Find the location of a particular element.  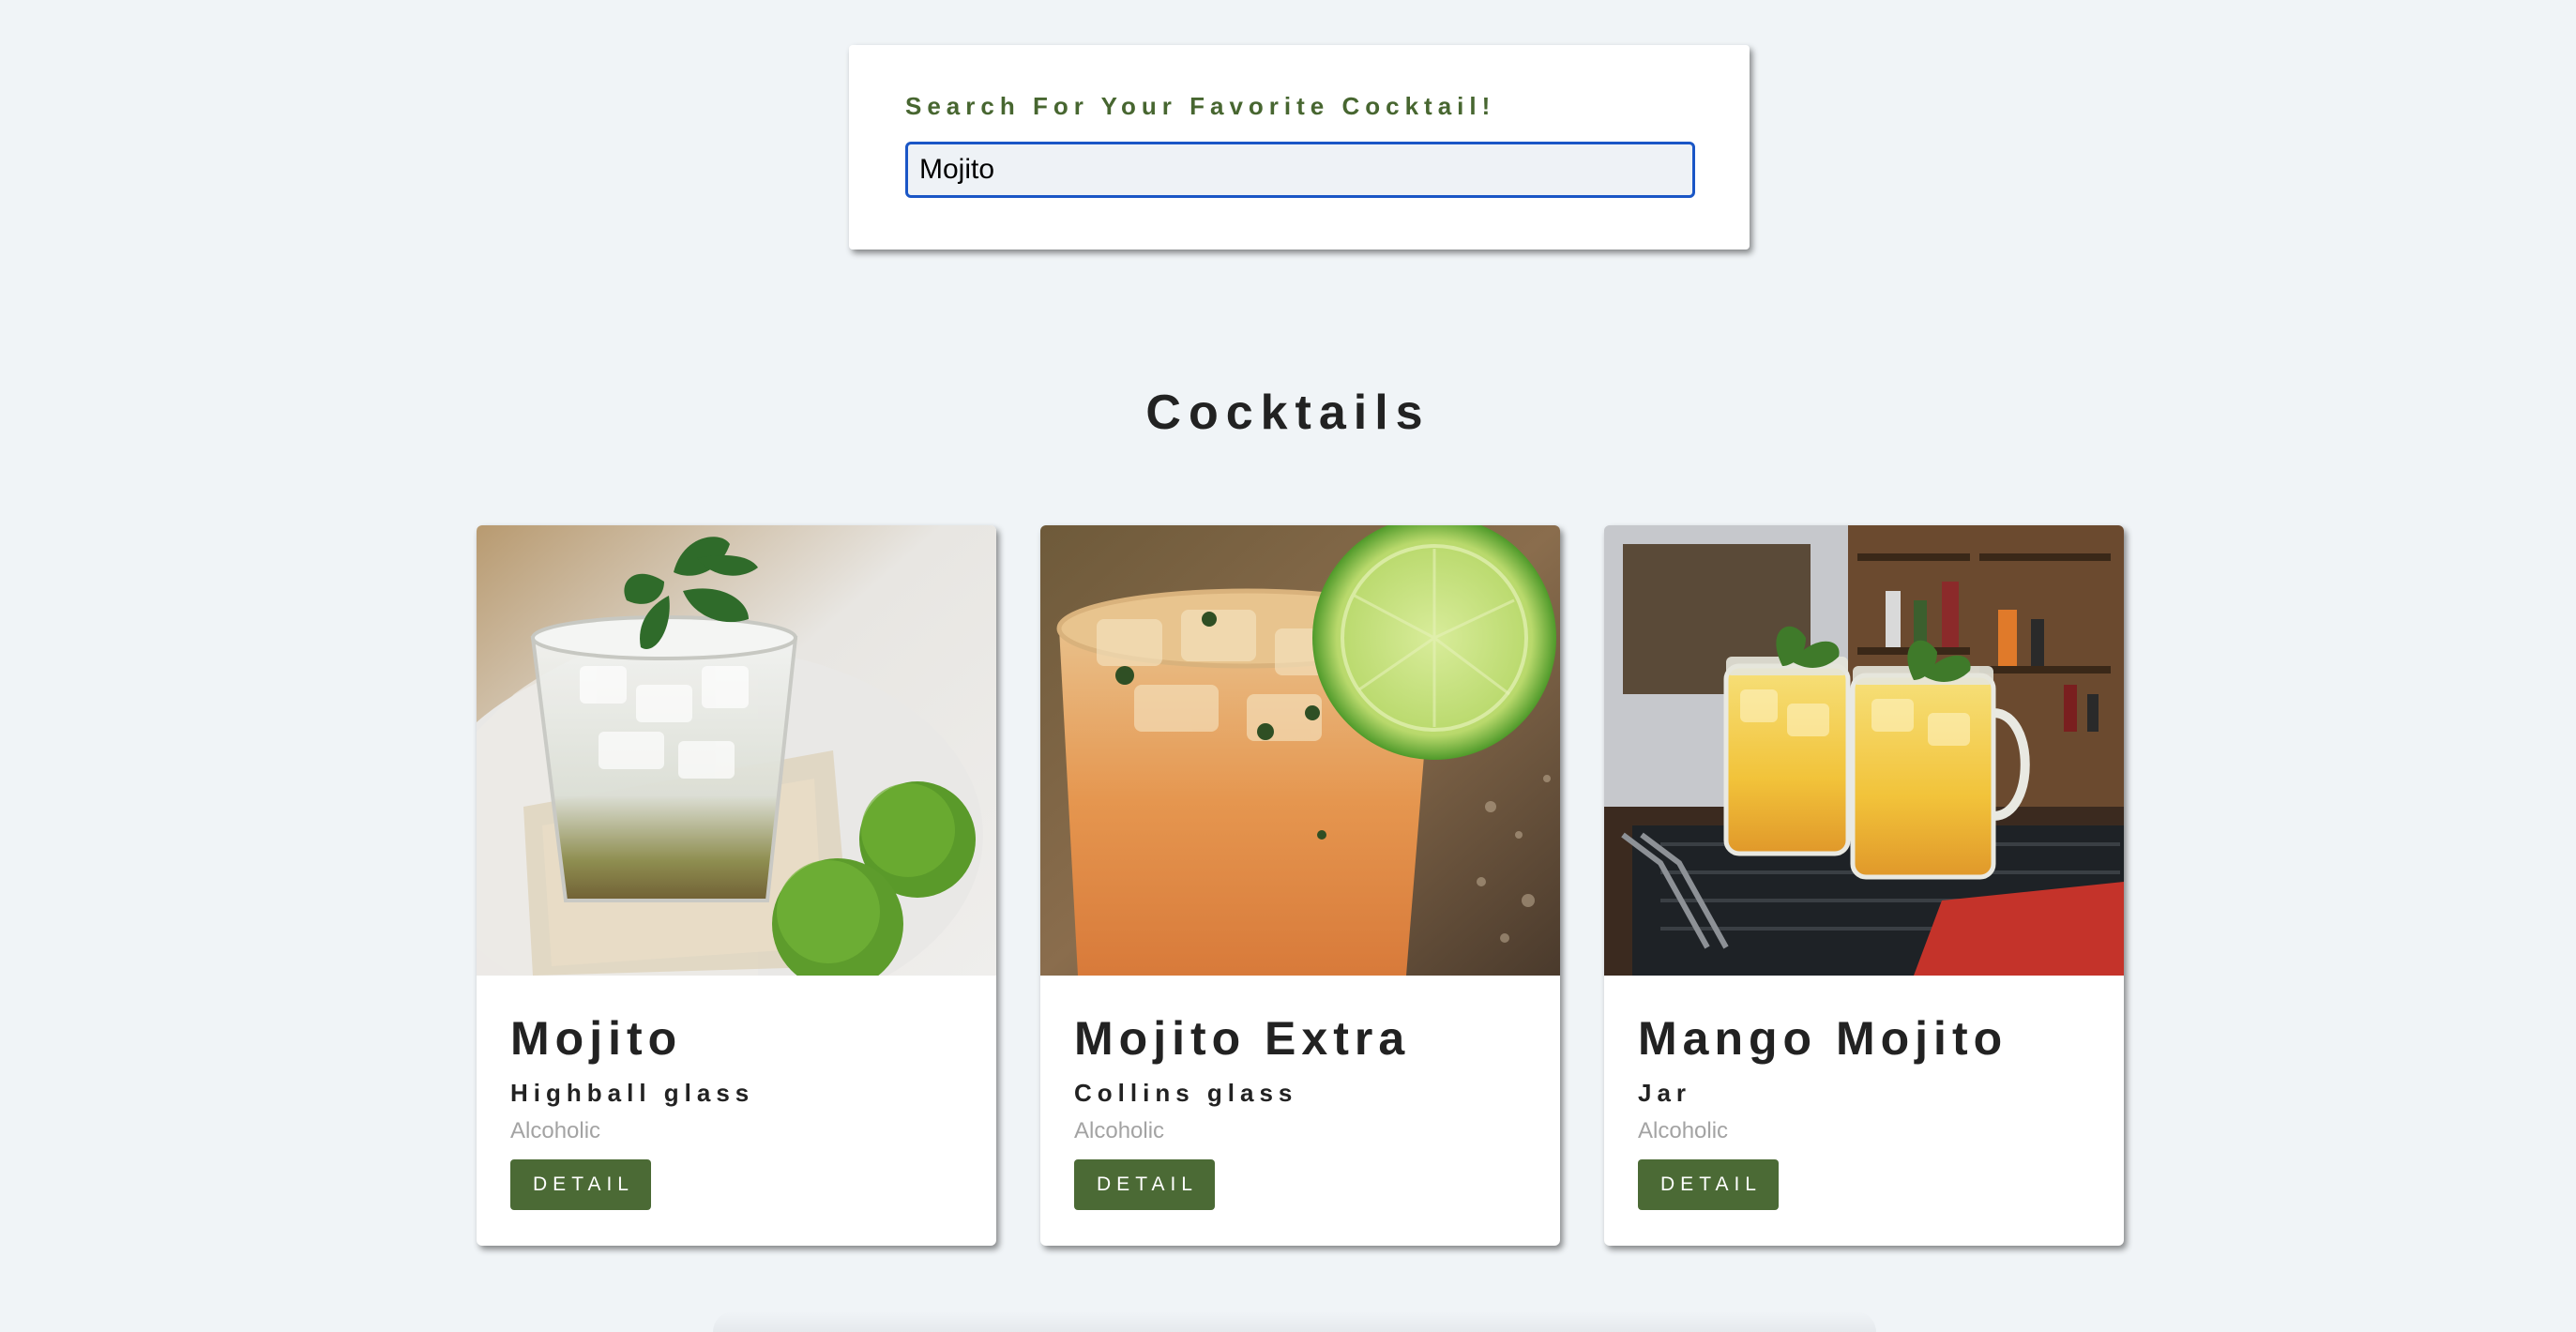

next-section-edge is located at coordinates (1294, 1321).